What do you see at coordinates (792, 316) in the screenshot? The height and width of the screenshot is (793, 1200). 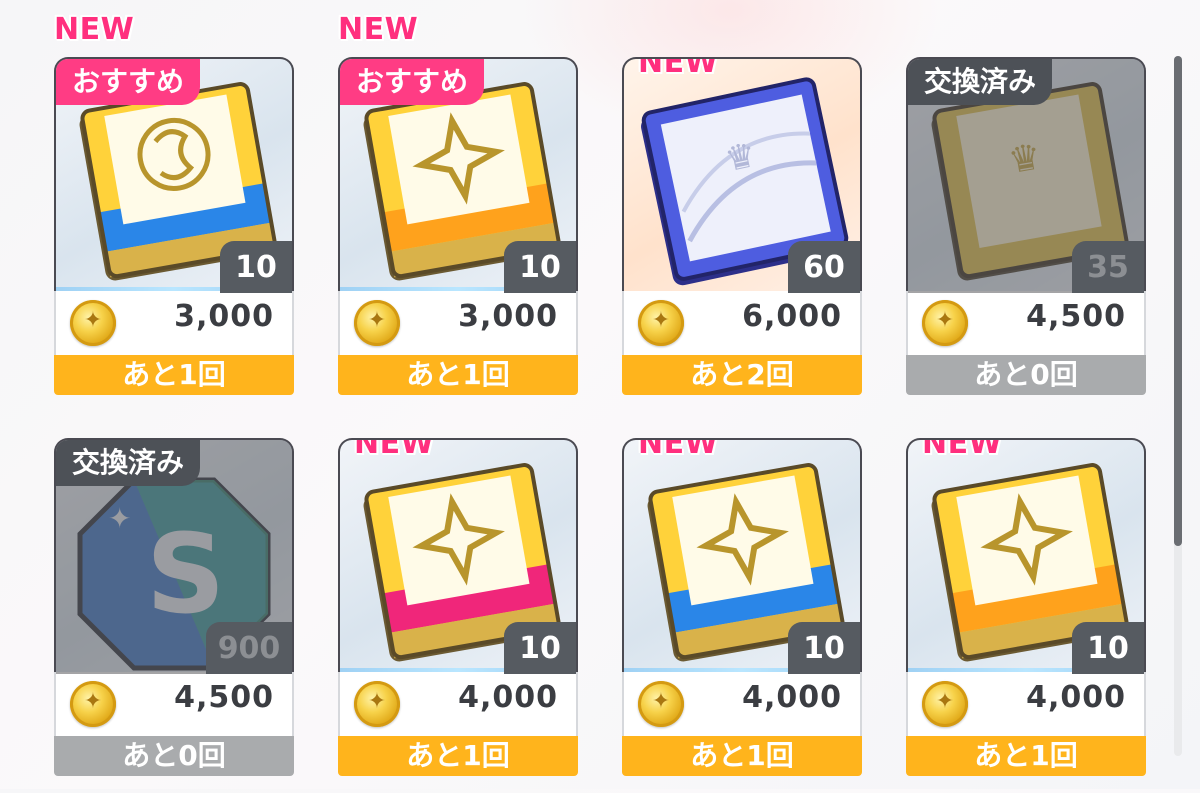 I see `price: 6,000` at bounding box center [792, 316].